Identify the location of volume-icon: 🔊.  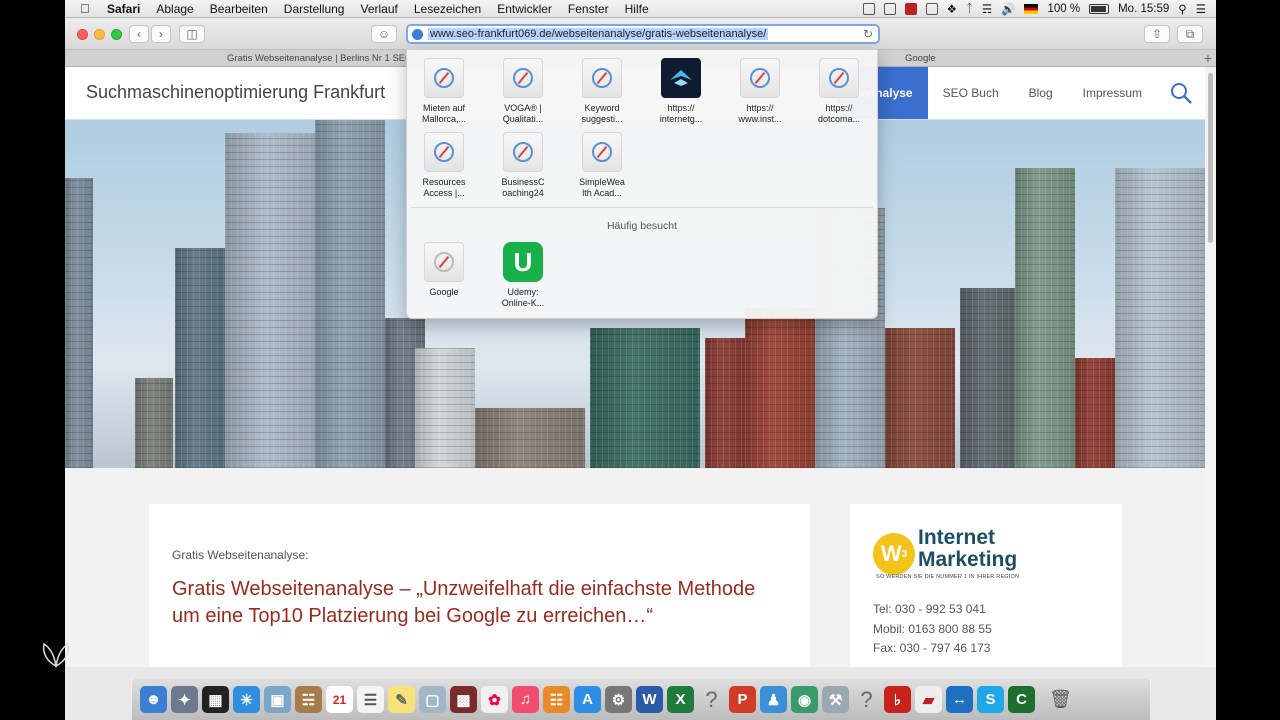
(1008, 9).